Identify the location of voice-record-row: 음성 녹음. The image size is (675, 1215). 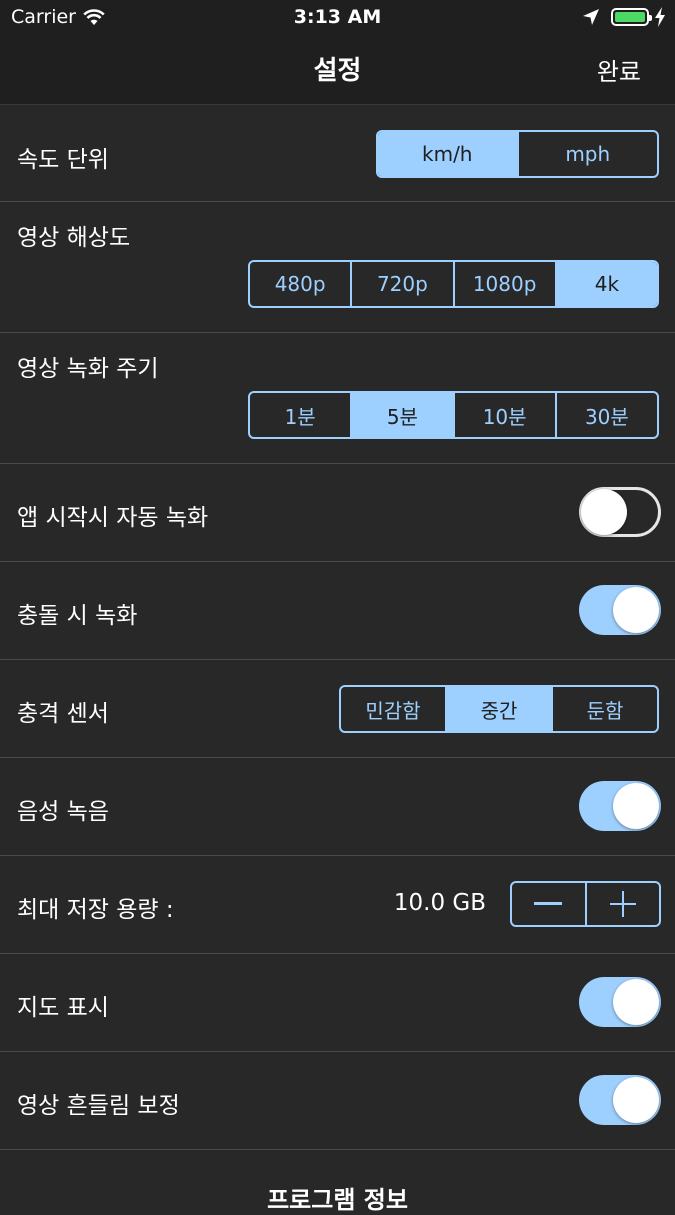
(337, 807).